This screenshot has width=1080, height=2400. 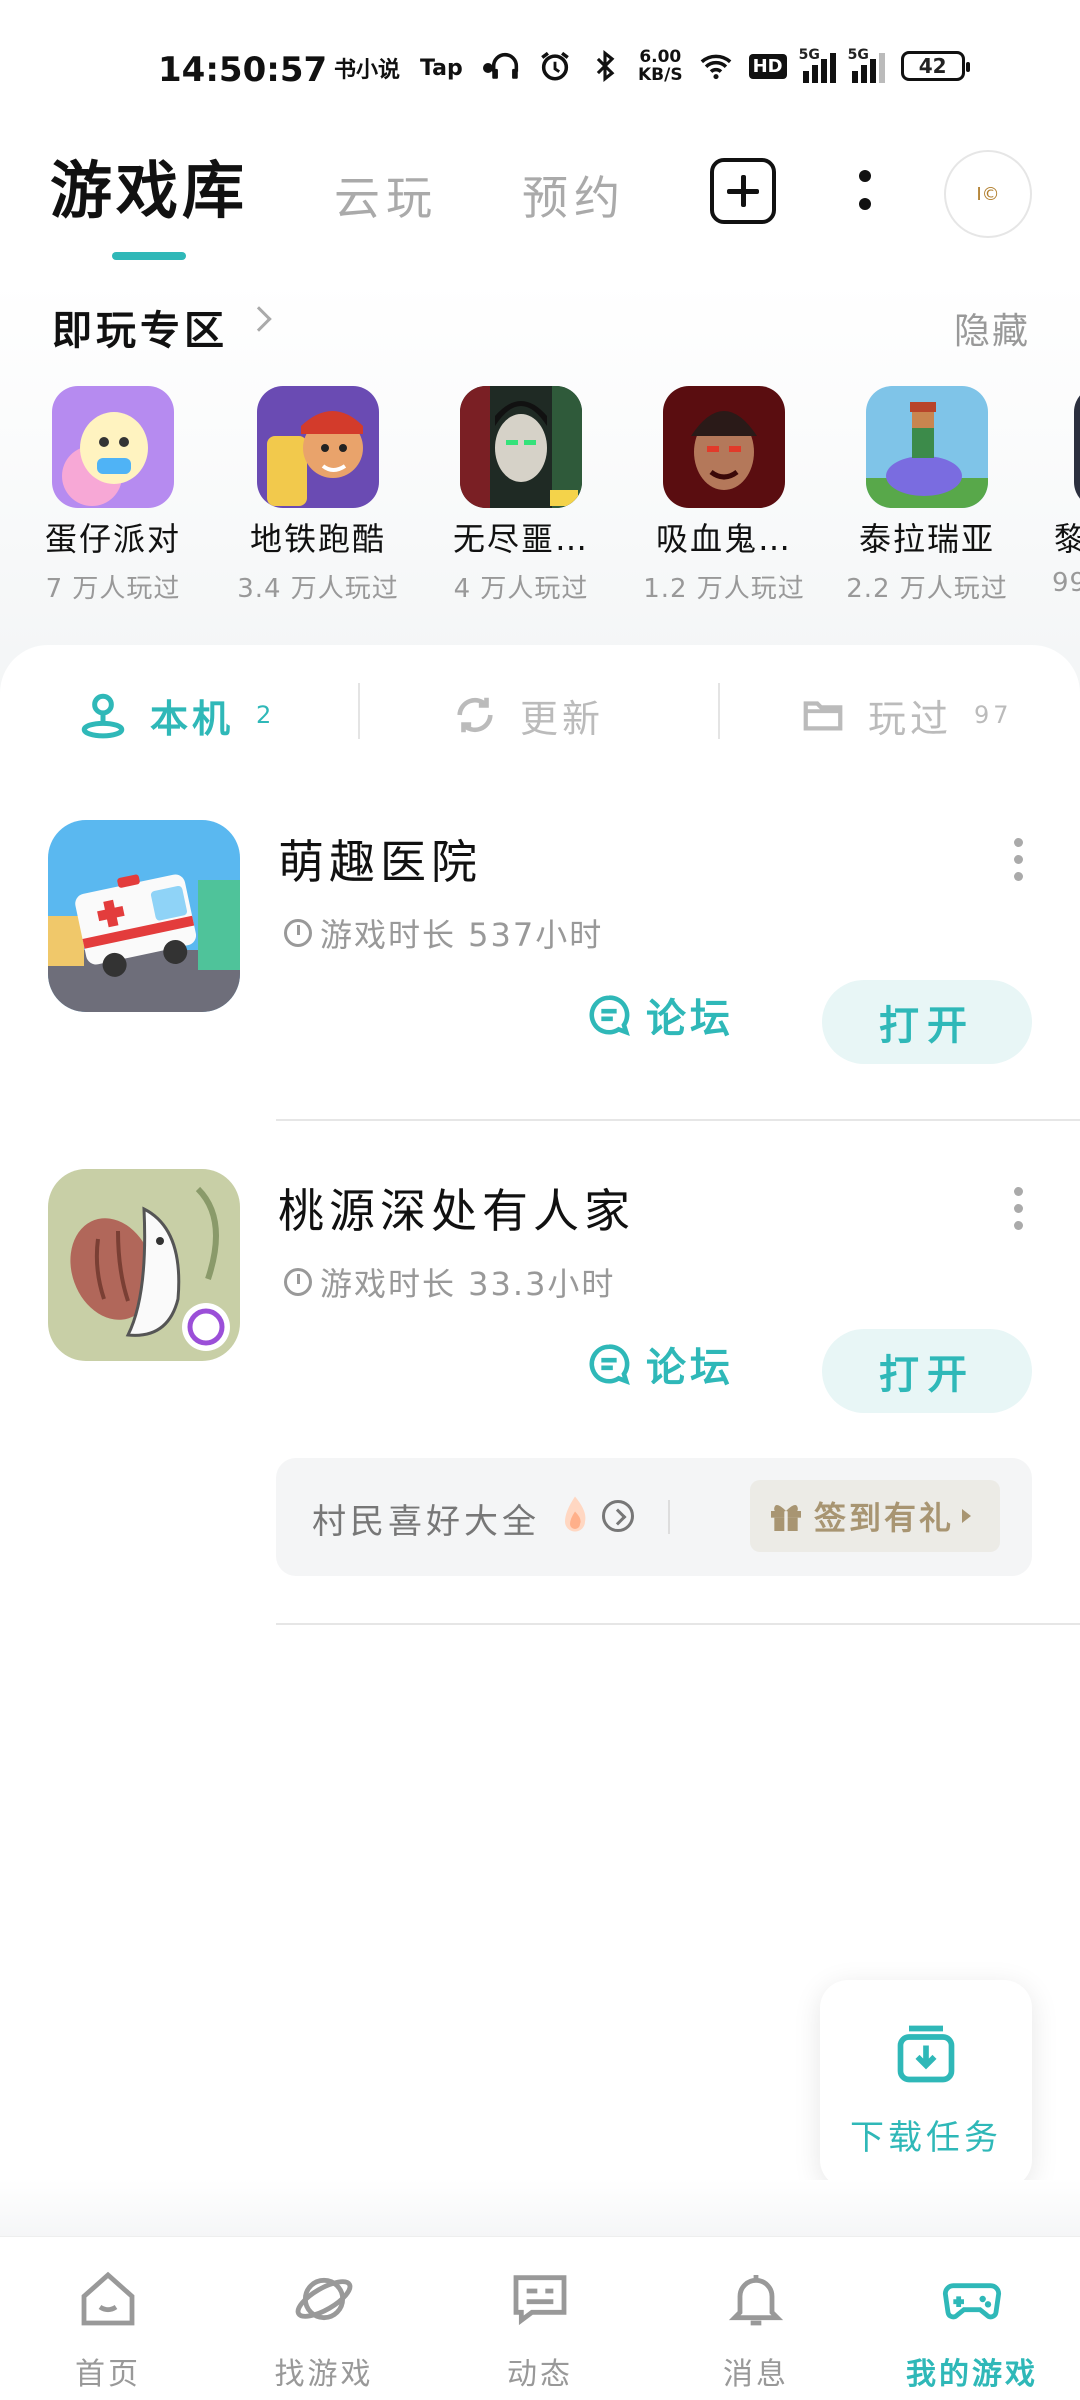 What do you see at coordinates (866, 65) in the screenshot?
I see `signal-sim2-icon: 5G` at bounding box center [866, 65].